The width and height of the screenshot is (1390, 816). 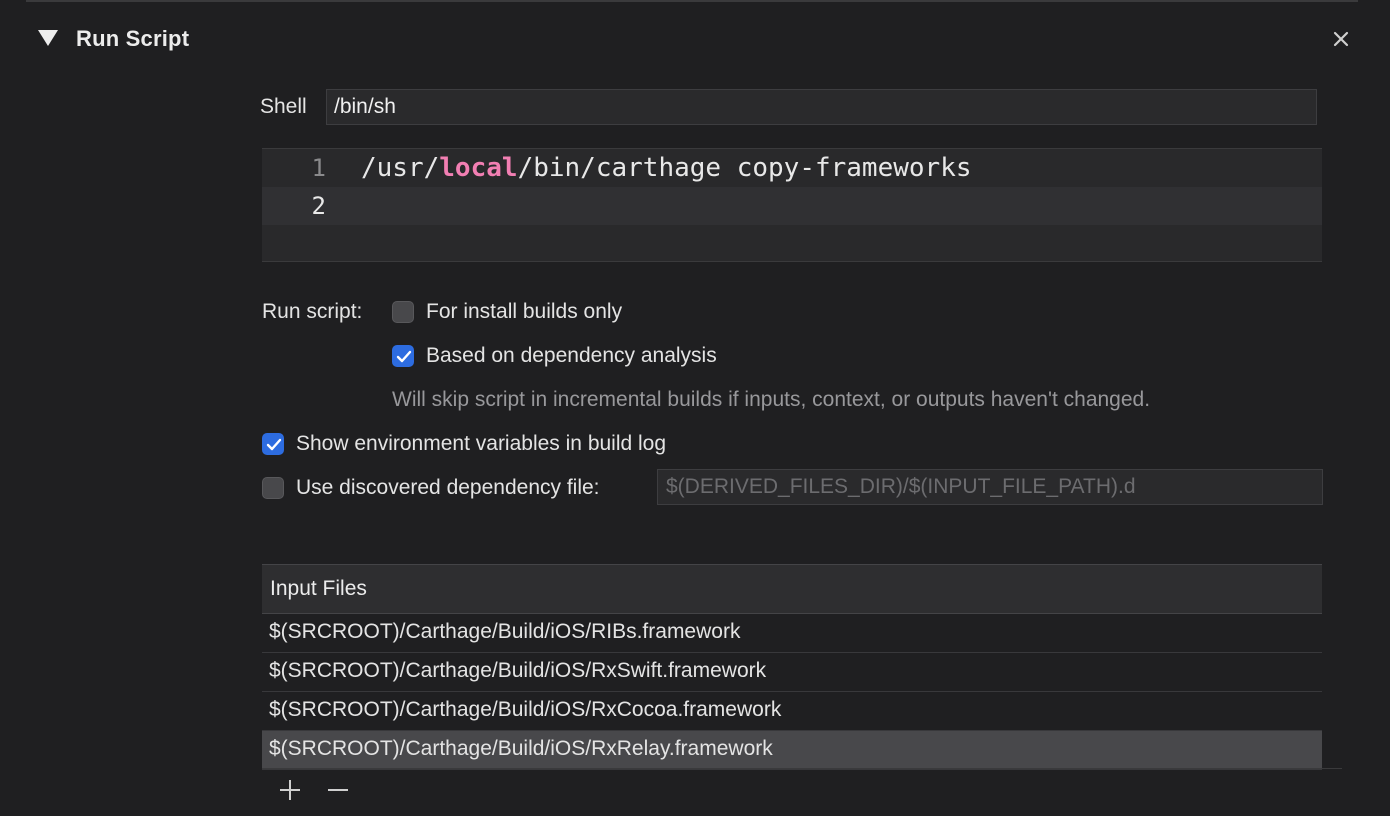 I want to click on run-script-label: Run script:, so click(x=312, y=311).